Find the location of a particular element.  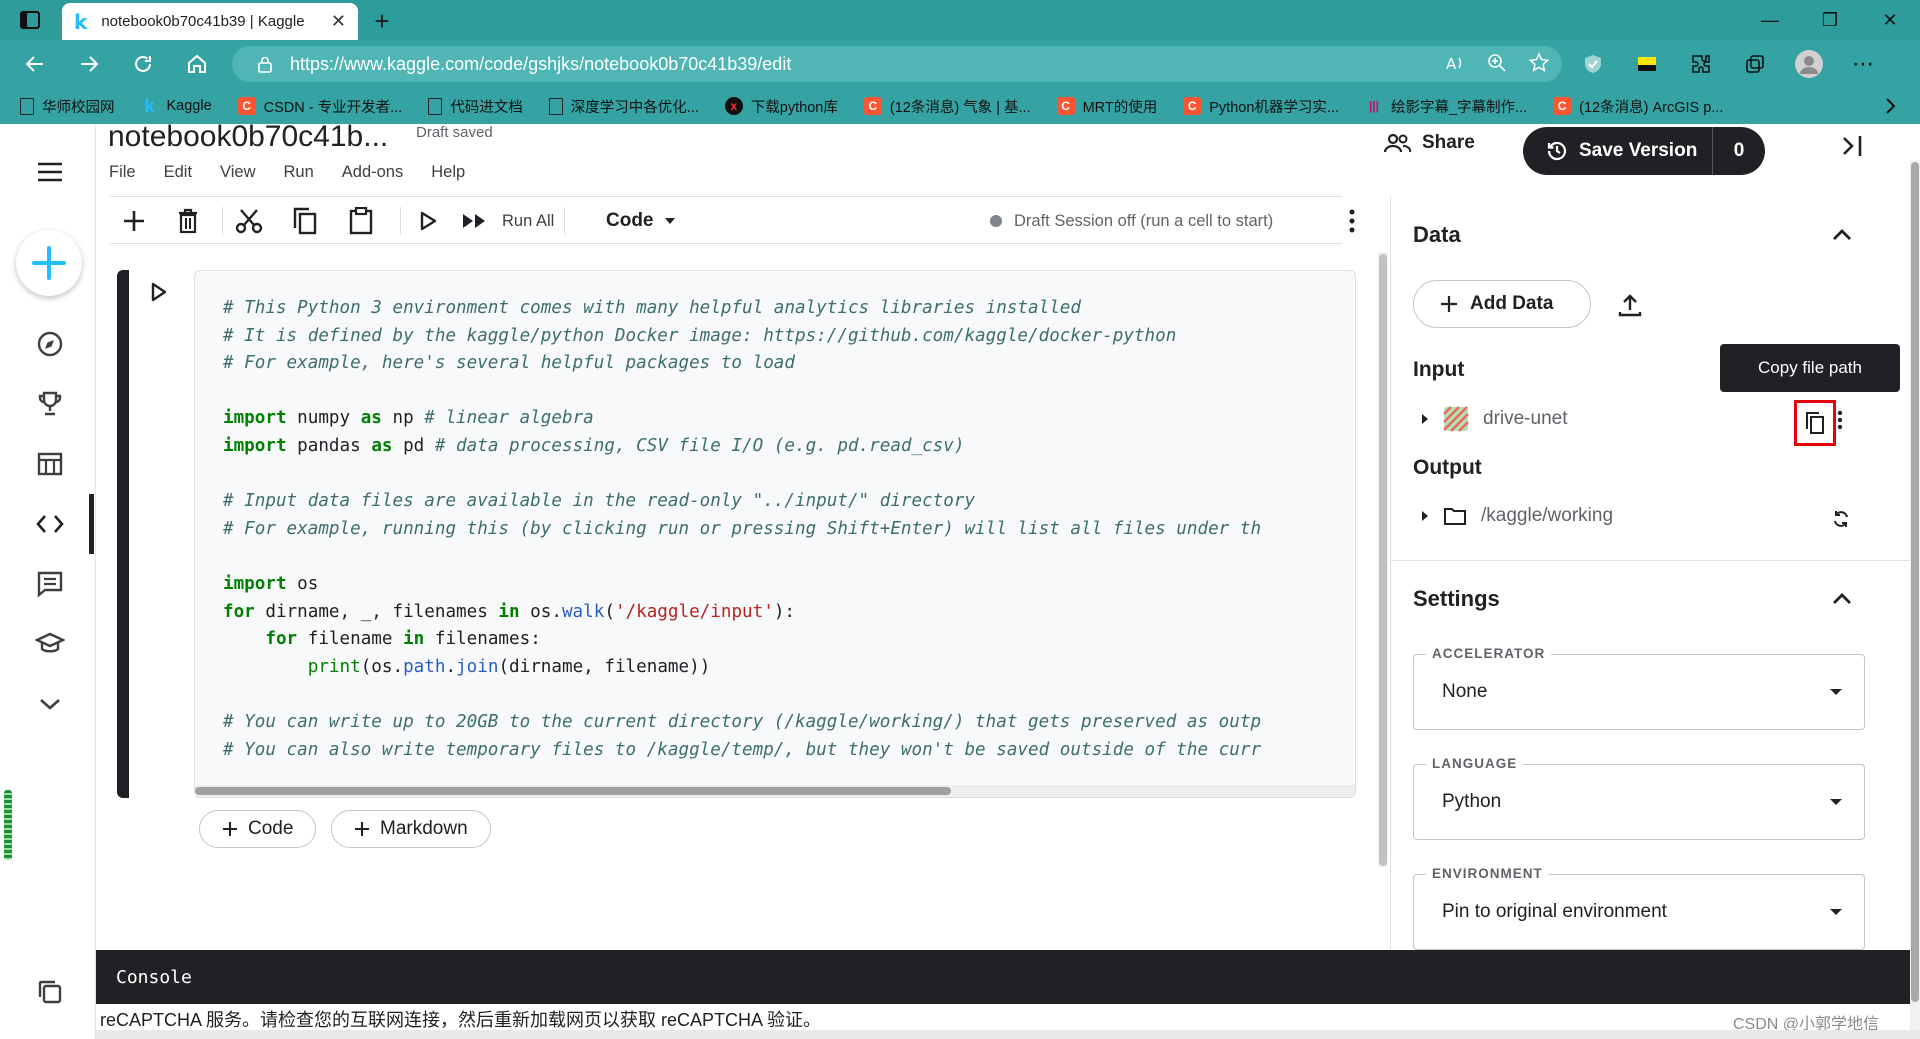

hamburger-menu-icon is located at coordinates (50, 172).